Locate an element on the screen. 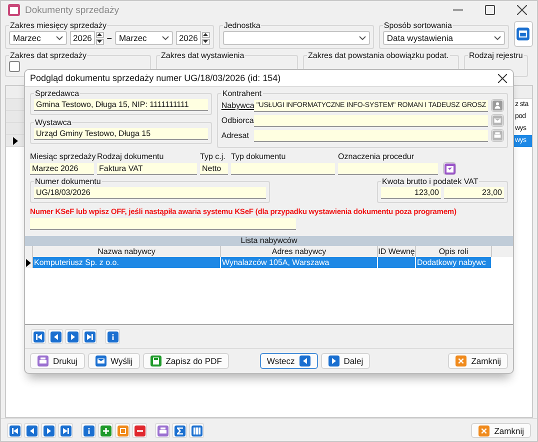  row-pointer-icon is located at coordinates (15, 140).